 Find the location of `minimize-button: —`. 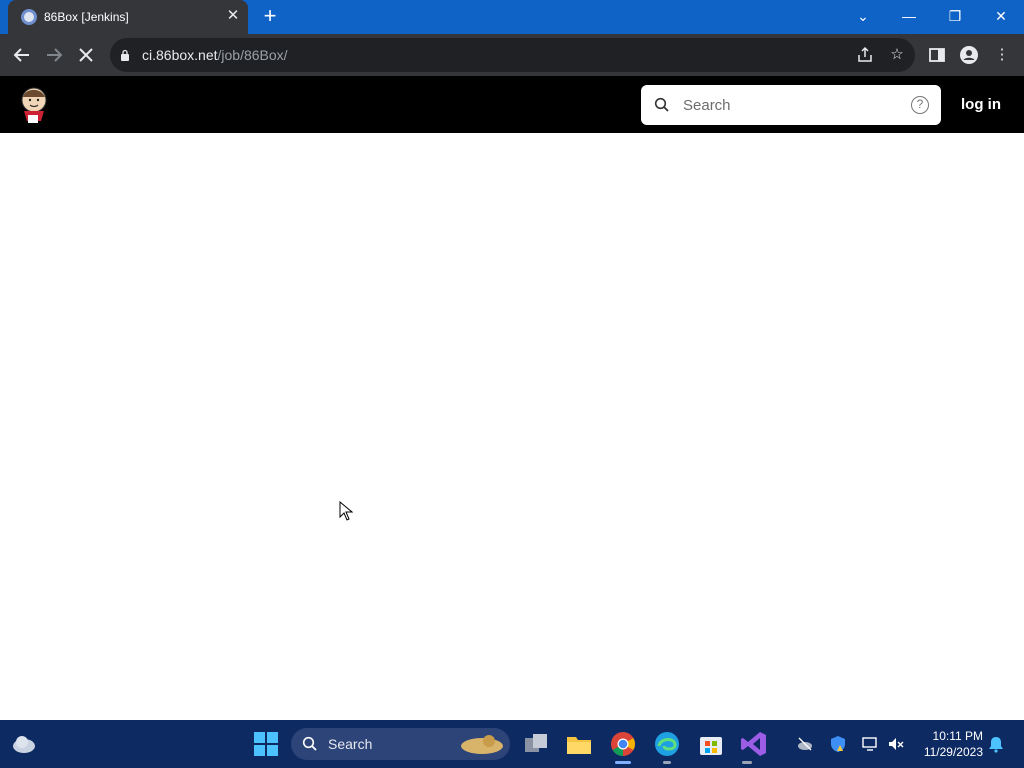

minimize-button: — is located at coordinates (909, 16).